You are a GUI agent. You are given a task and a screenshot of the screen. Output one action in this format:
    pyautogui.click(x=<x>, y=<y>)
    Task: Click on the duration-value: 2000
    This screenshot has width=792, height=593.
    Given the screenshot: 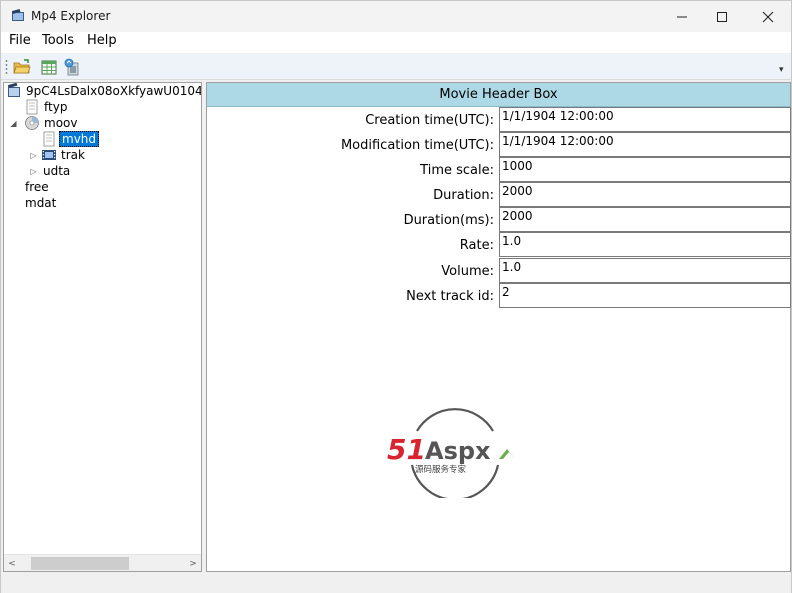 What is the action you would take?
    pyautogui.click(x=645, y=194)
    